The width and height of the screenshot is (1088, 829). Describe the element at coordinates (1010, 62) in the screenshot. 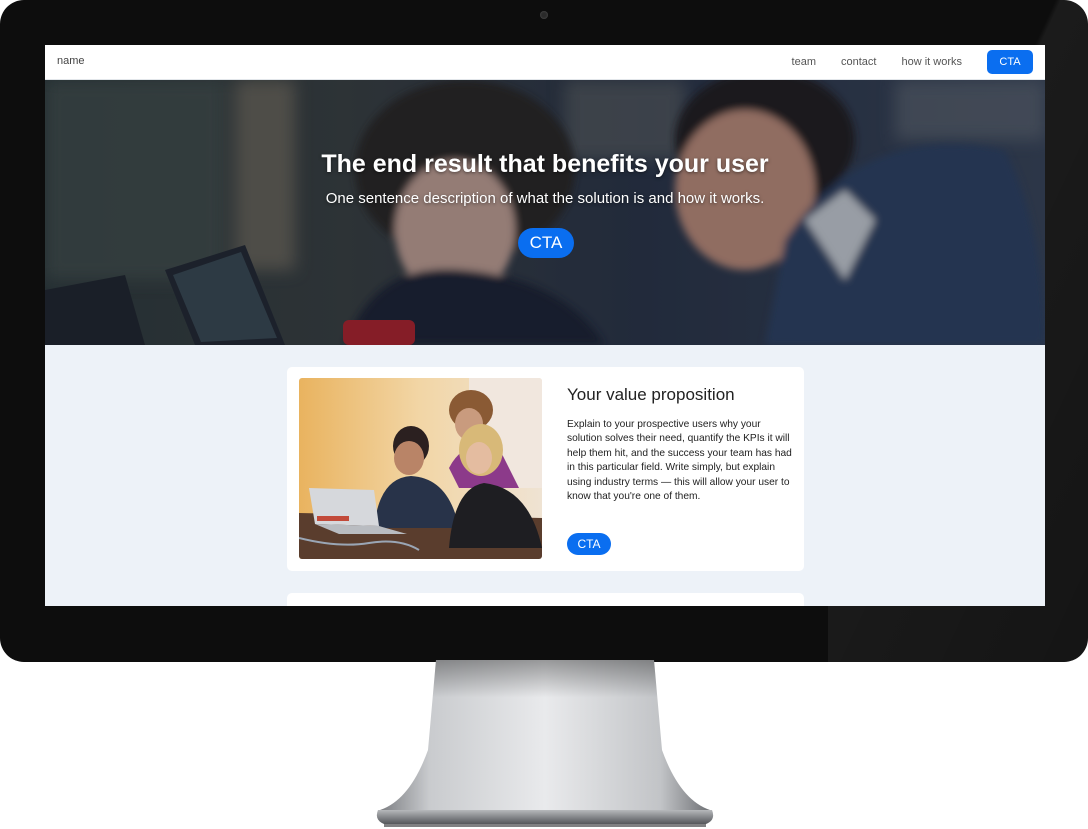

I see `nav-cta-button: CTA` at that location.